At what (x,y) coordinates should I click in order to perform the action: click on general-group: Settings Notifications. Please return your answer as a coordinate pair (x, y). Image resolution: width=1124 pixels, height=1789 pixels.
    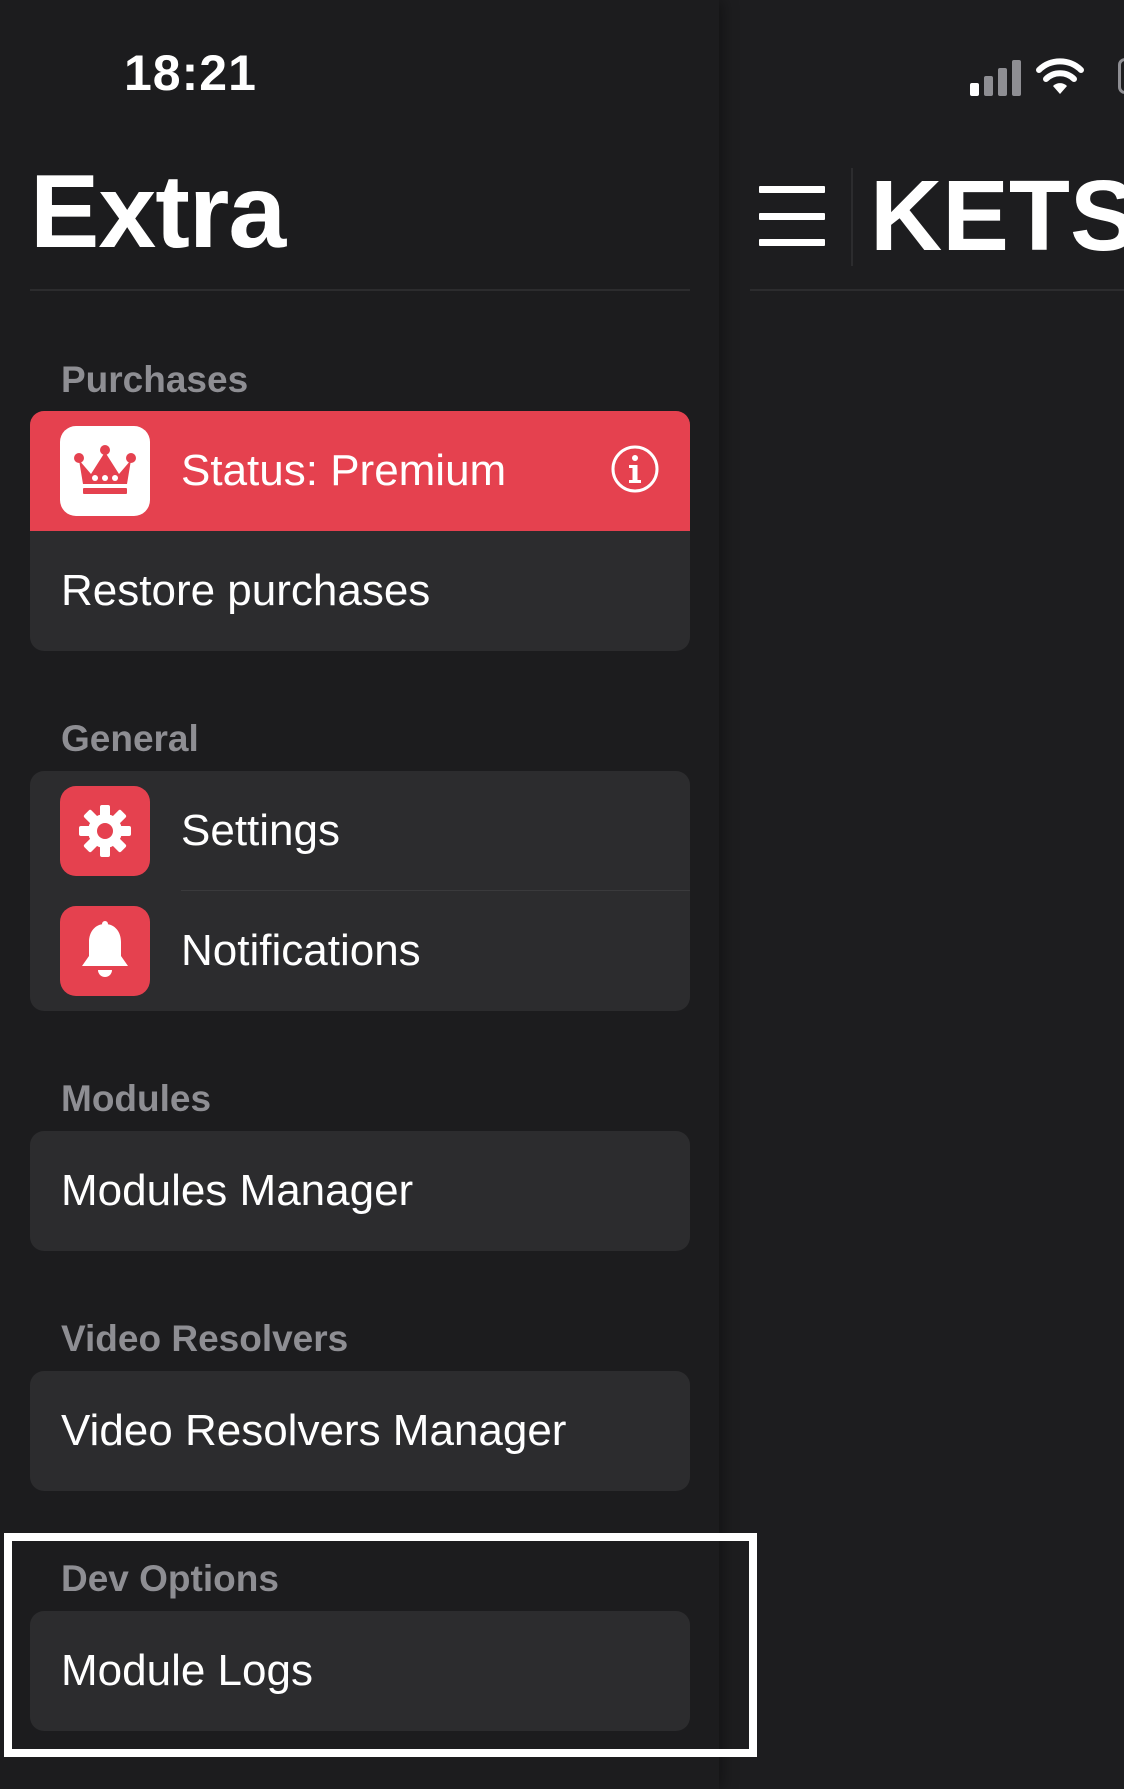
    Looking at the image, I should click on (360, 891).